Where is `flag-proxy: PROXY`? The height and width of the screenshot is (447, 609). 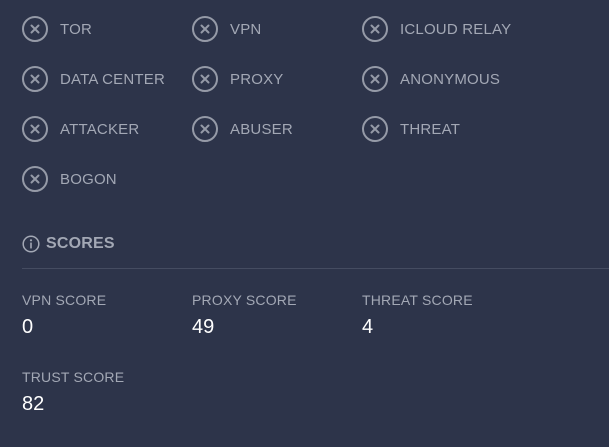
flag-proxy: PROXY is located at coordinates (277, 79).